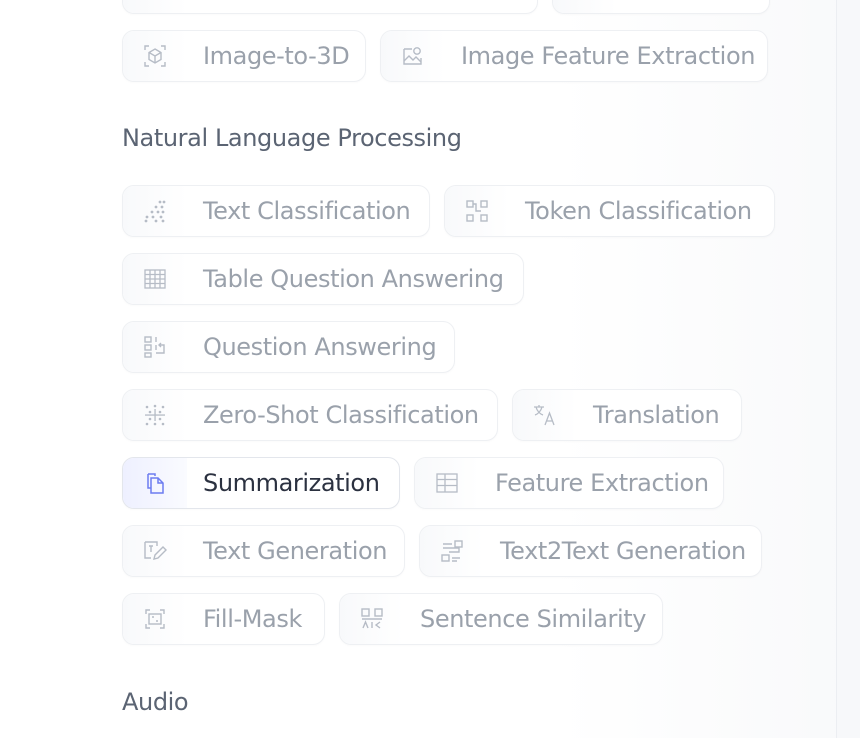  I want to click on task-label: Summarization, so click(291, 483).